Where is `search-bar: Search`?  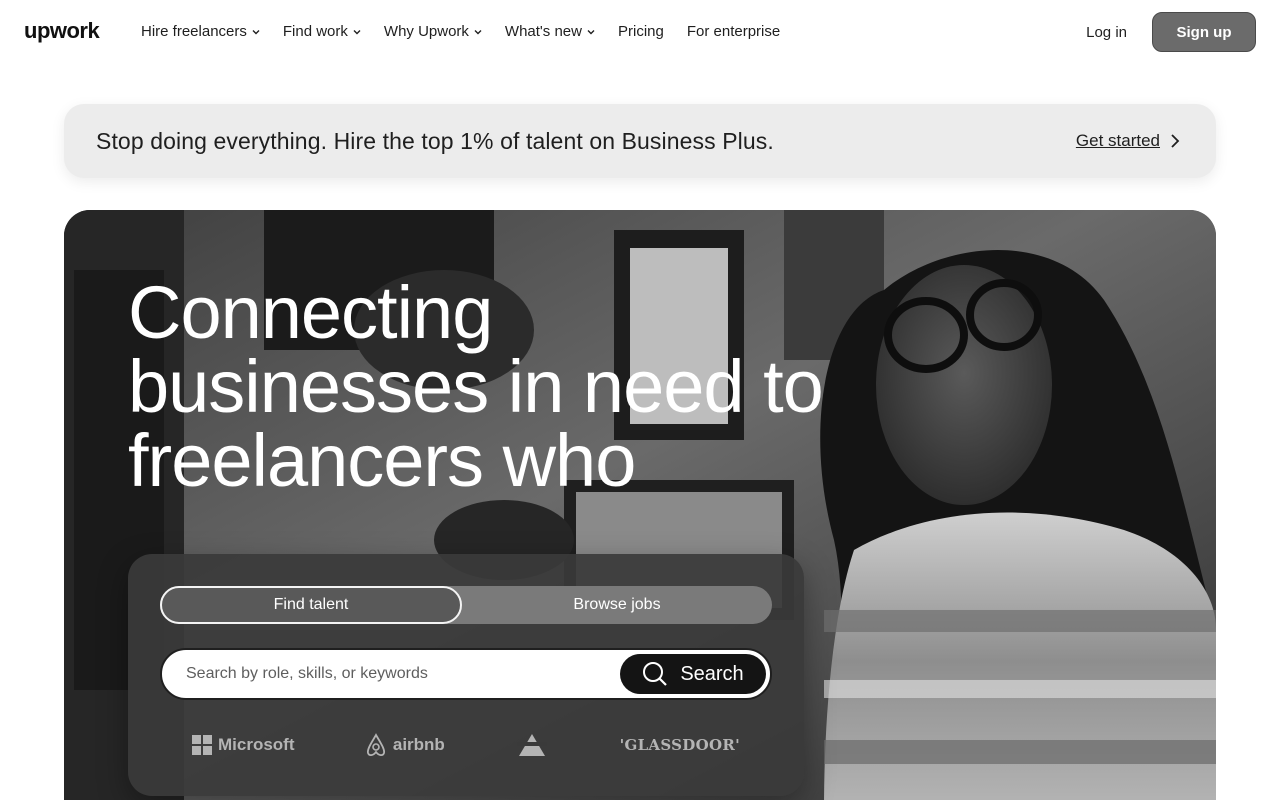 search-bar: Search is located at coordinates (466, 674).